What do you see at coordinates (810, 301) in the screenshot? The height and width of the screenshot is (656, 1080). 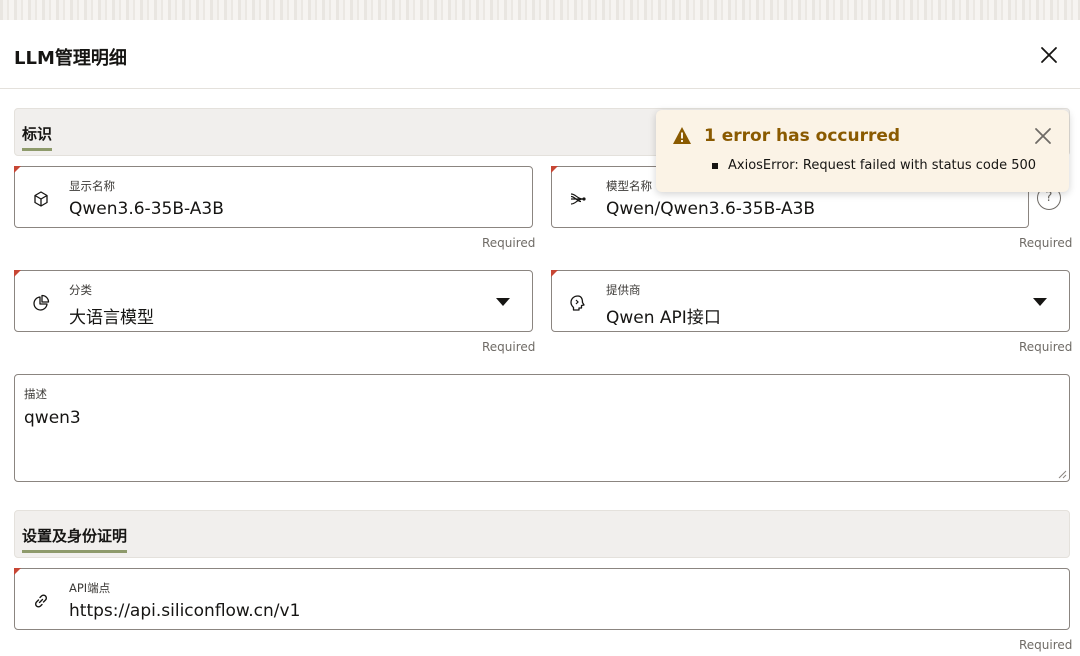 I see `provider-select: 提供商 Qwen API接口` at bounding box center [810, 301].